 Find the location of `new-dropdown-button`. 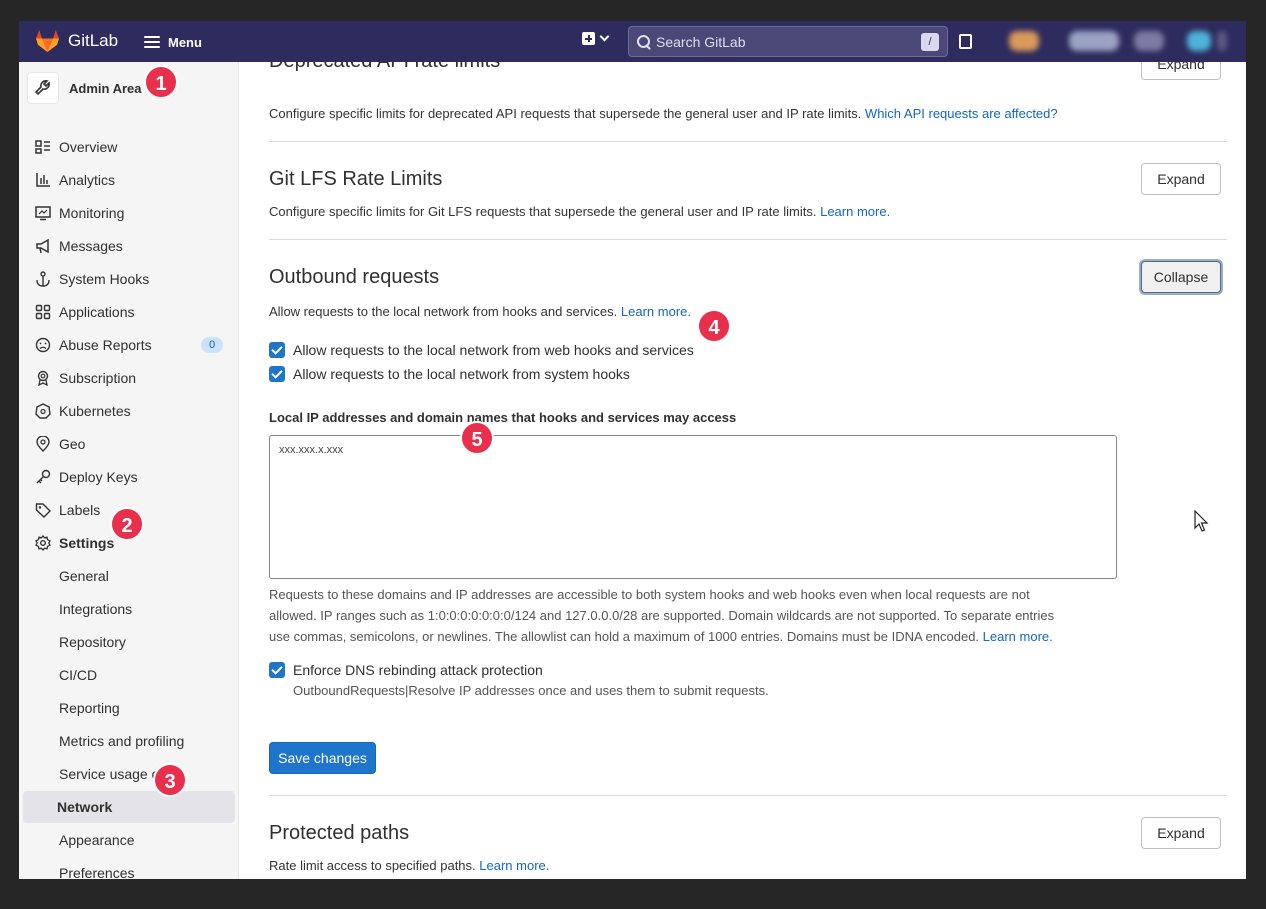

new-dropdown-button is located at coordinates (596, 38).